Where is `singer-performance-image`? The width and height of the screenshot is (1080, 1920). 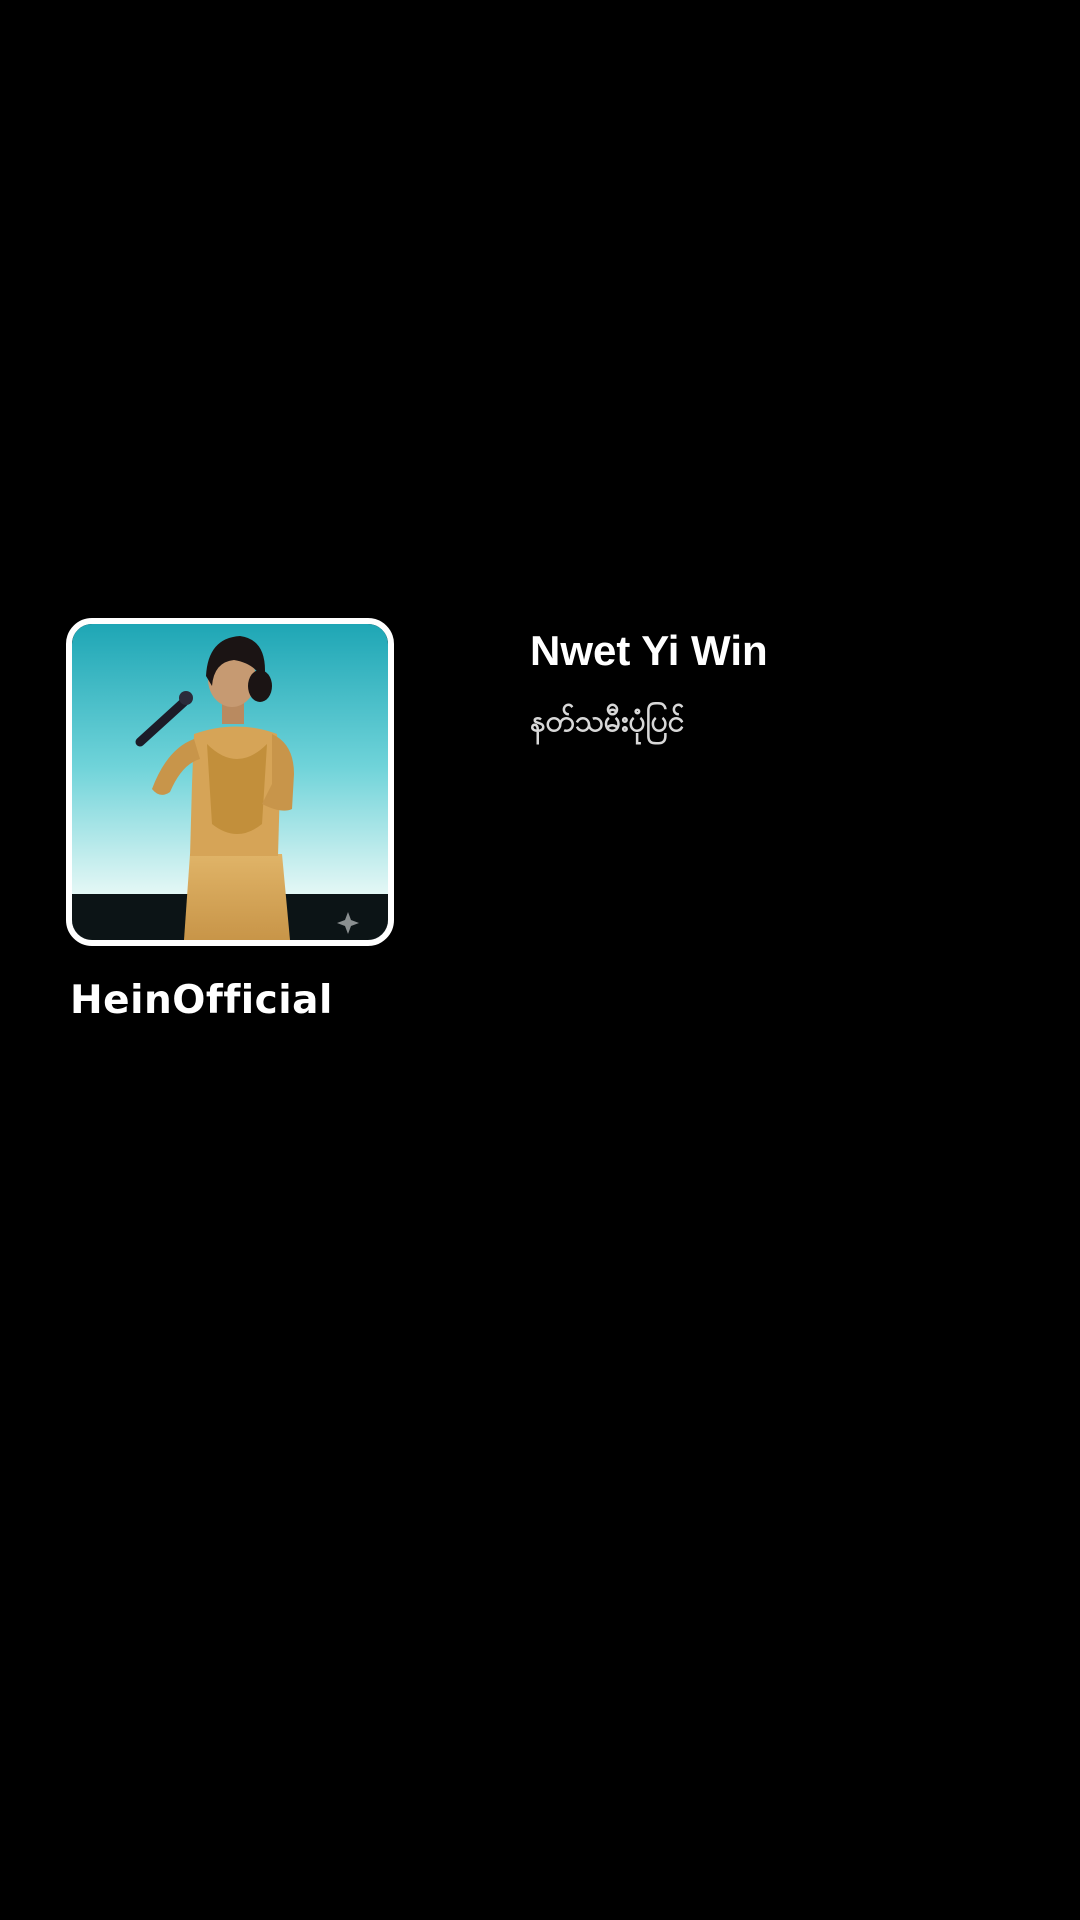 singer-performance-image is located at coordinates (230, 782).